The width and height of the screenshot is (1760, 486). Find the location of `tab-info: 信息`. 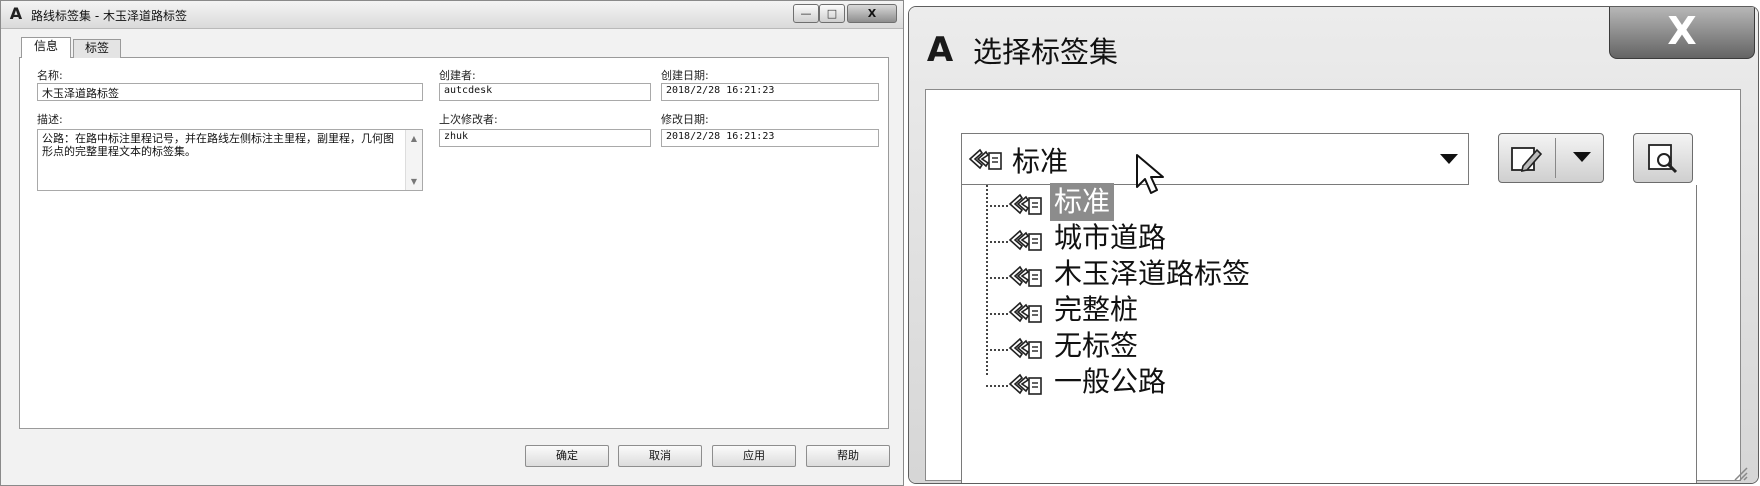

tab-info: 信息 is located at coordinates (46, 47).